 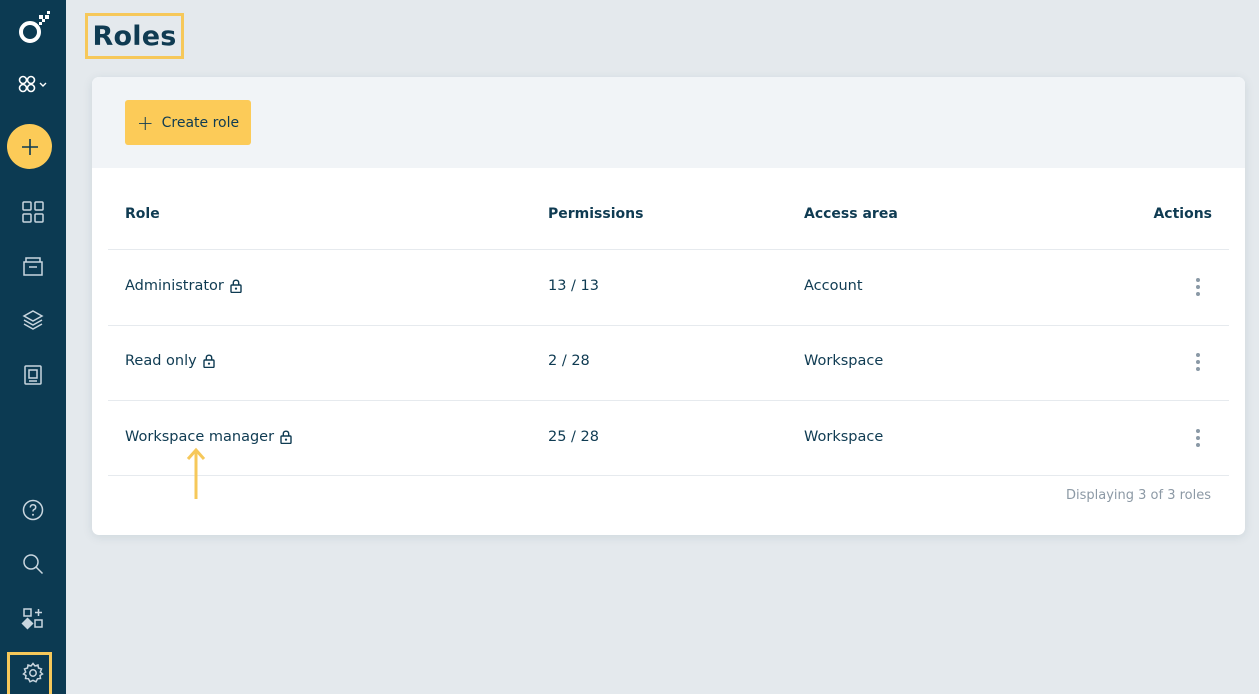 I want to click on settings-icon, so click(x=33, y=673).